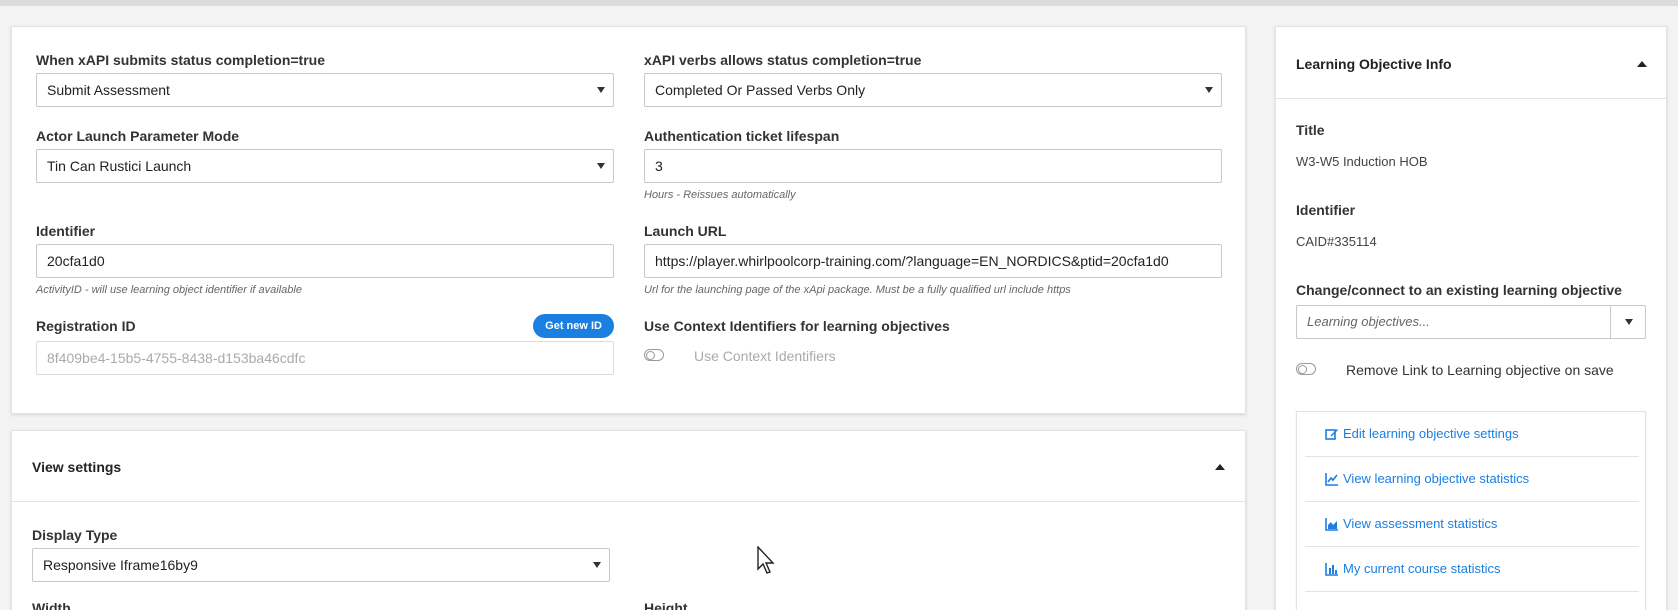 This screenshot has width=1678, height=610. Describe the element at coordinates (783, 60) in the screenshot. I see `verbs-label: xAPI verbs allows status completion=true` at that location.